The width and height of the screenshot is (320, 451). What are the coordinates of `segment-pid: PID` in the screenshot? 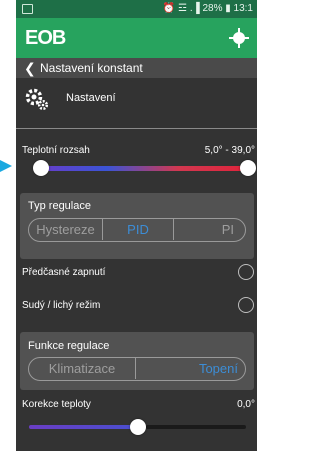 It's located at (138, 229).